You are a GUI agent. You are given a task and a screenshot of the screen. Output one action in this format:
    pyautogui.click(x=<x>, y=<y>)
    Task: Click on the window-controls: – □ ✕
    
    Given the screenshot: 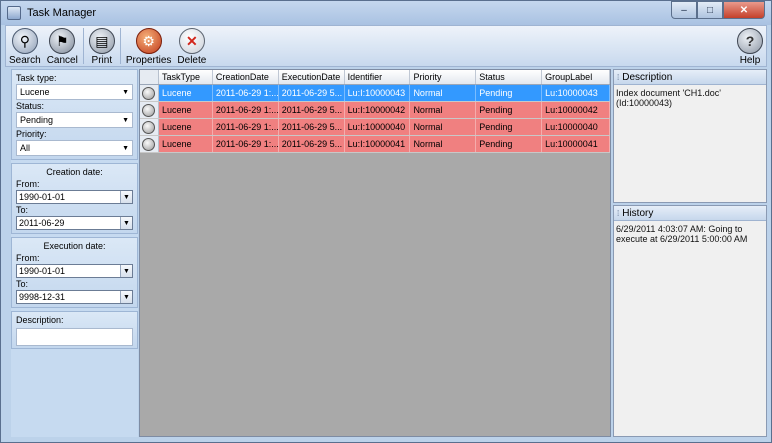 What is the action you would take?
    pyautogui.click(x=718, y=10)
    